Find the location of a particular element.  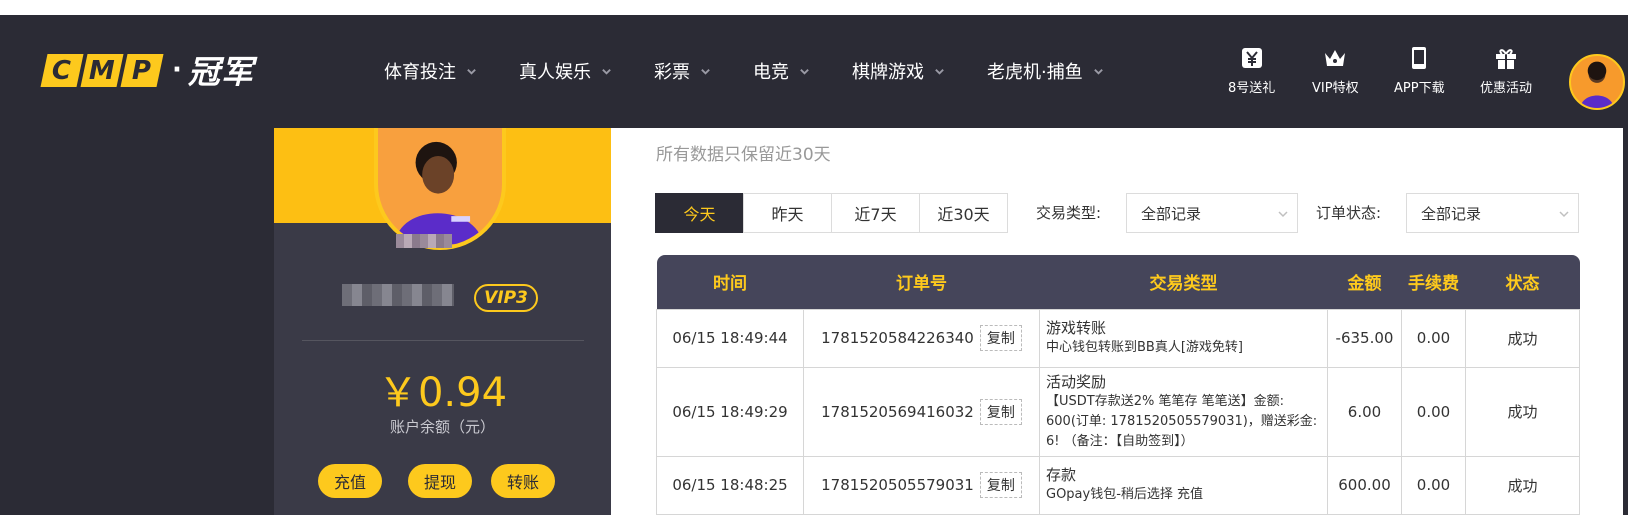

tab-last-30-days: 近30天 is located at coordinates (963, 213).